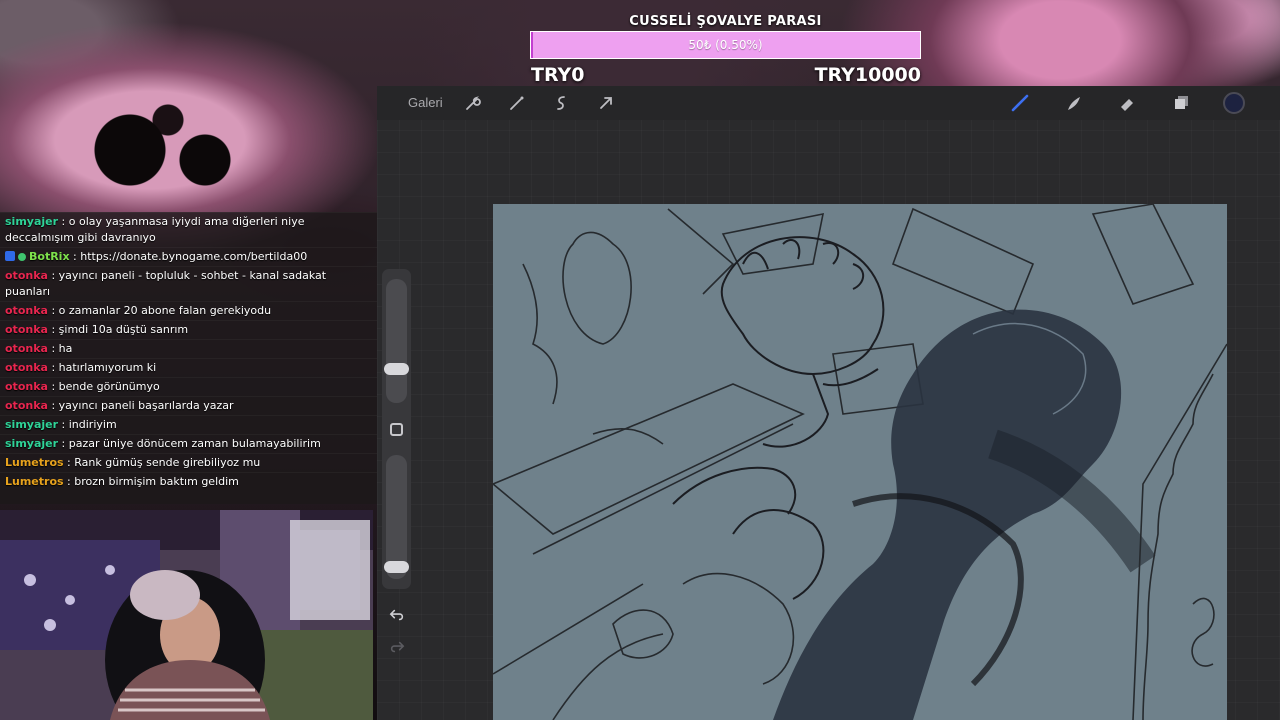 This screenshot has width=1280, height=720. I want to click on side-slider-panel, so click(396, 429).